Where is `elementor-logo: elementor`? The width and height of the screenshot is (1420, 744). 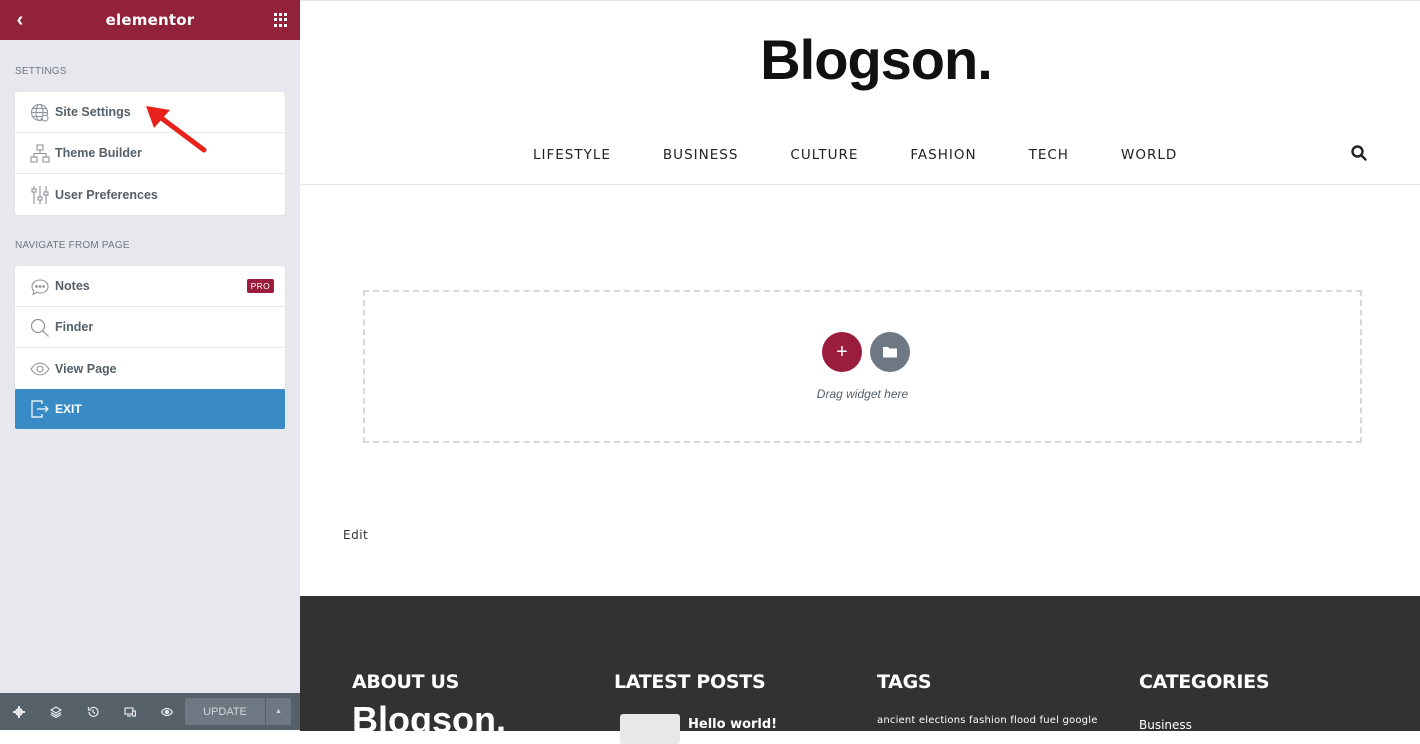 elementor-logo: elementor is located at coordinates (150, 20).